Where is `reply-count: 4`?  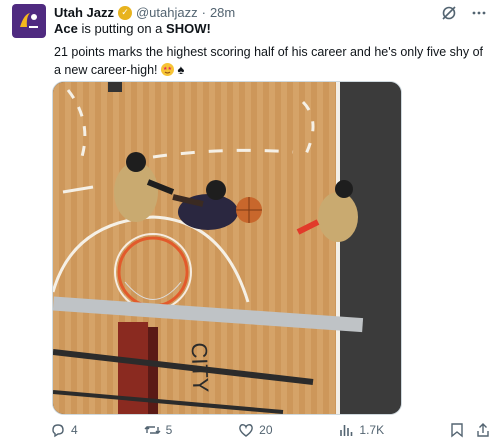
reply-count: 4 is located at coordinates (74, 430).